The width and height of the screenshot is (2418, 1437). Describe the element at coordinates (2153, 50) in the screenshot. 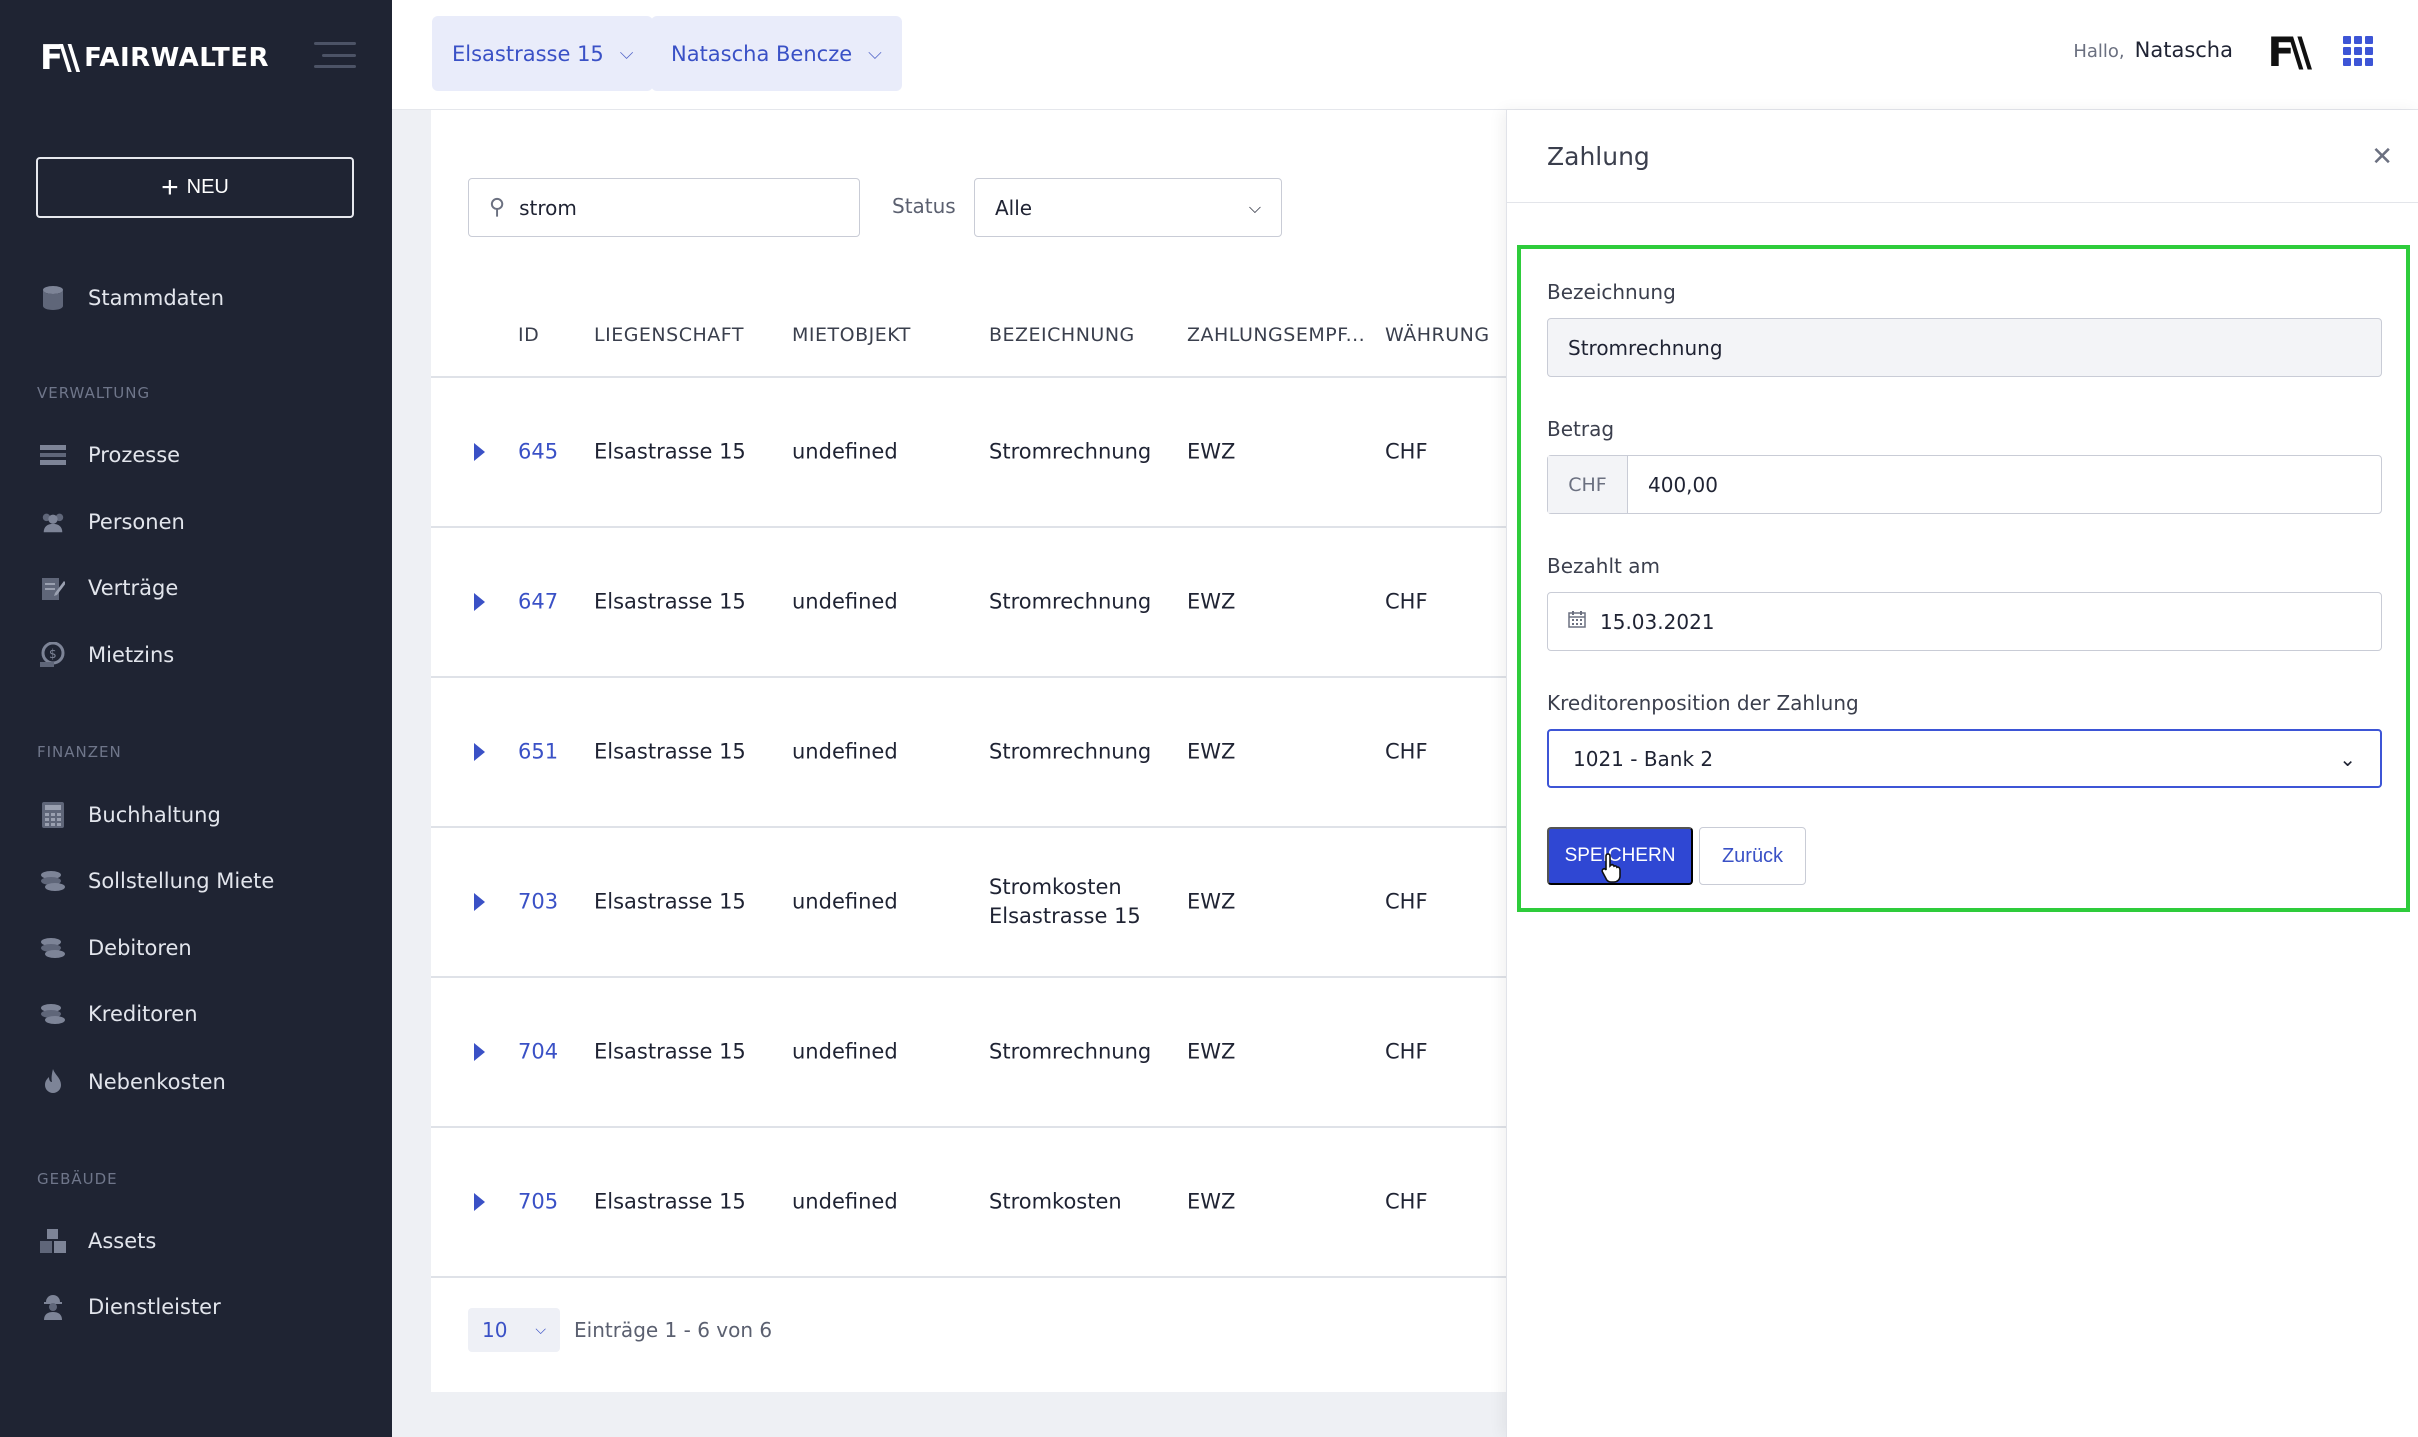

I see `greeting: Hallo, Natascha` at that location.